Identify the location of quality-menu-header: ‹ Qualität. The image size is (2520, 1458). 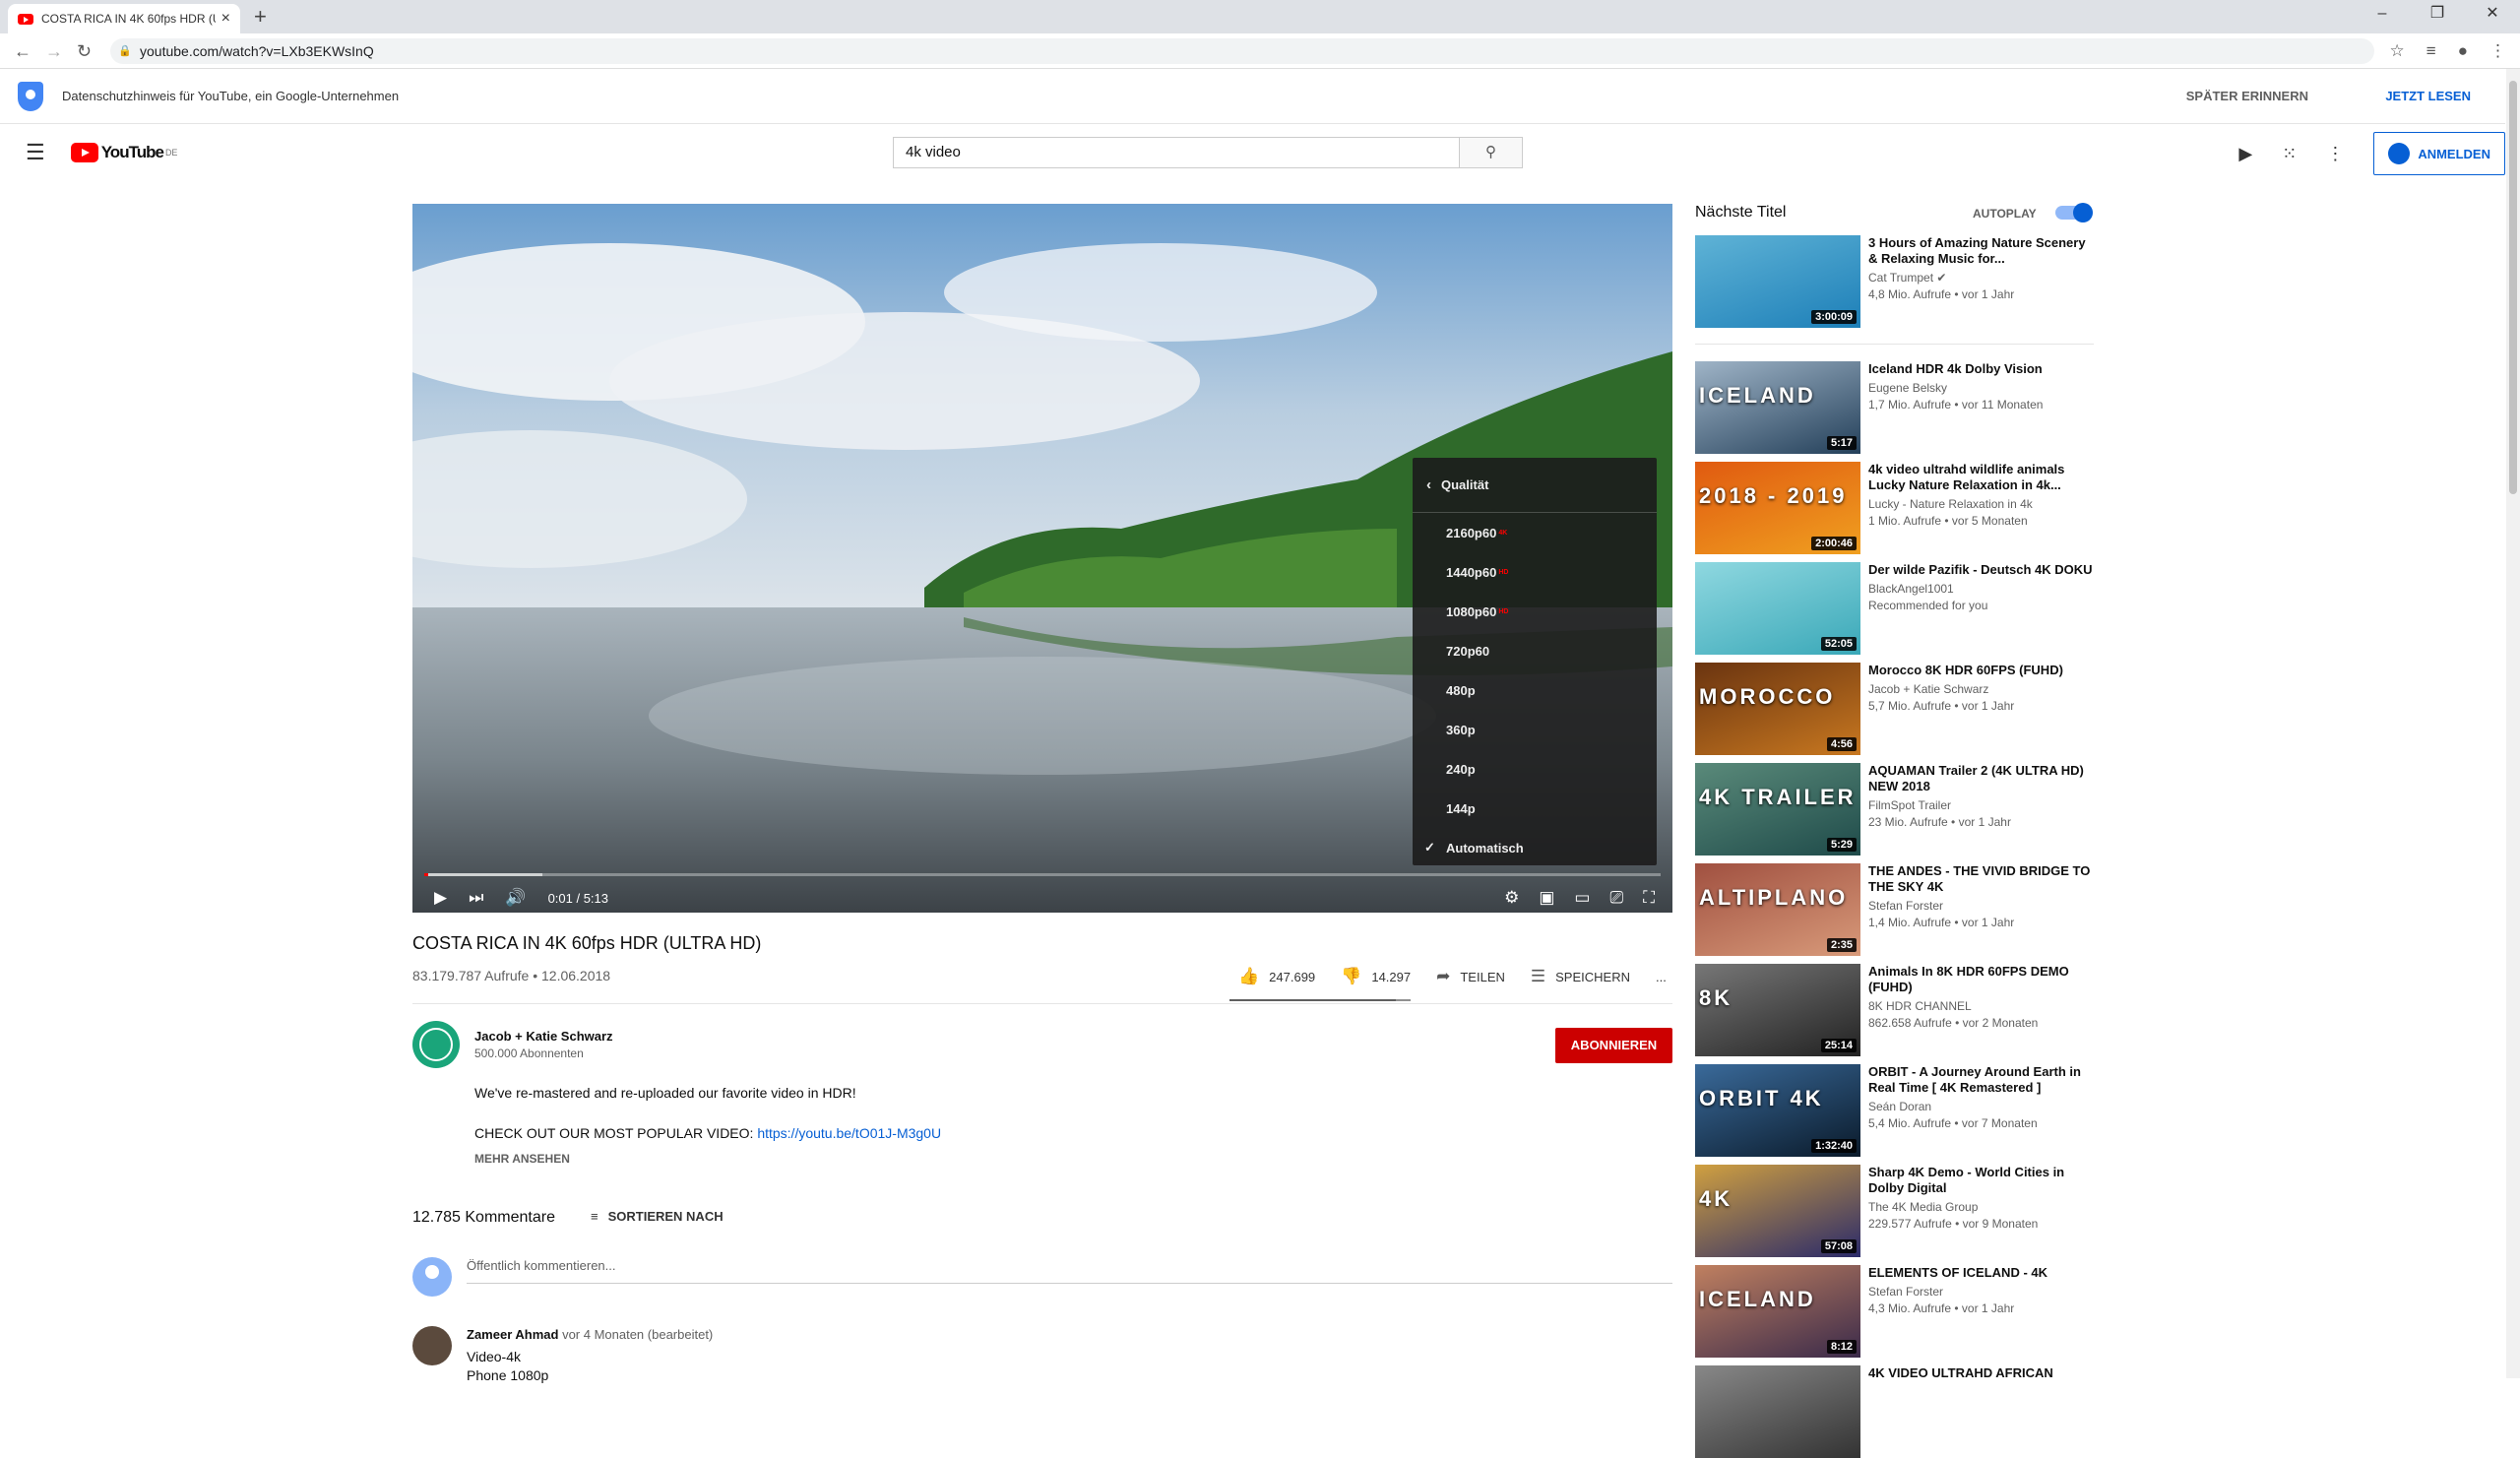
(1535, 485).